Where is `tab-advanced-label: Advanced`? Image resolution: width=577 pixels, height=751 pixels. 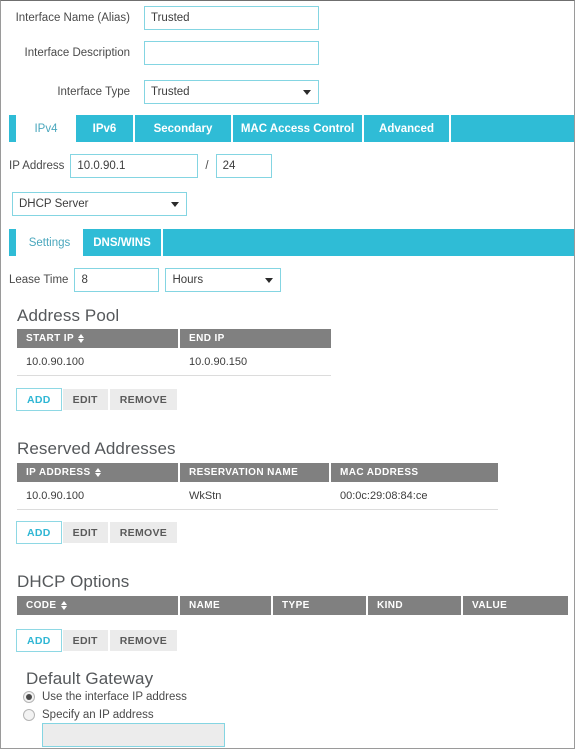 tab-advanced-label: Advanced is located at coordinates (406, 128).